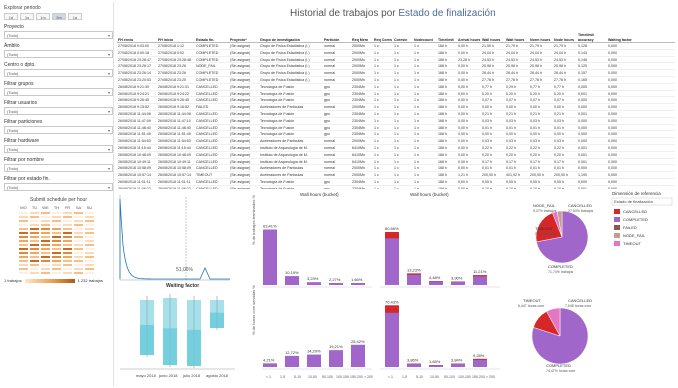 This screenshot has width=678, height=388. I want to click on period-button-1s: 1s, so click(27, 16).